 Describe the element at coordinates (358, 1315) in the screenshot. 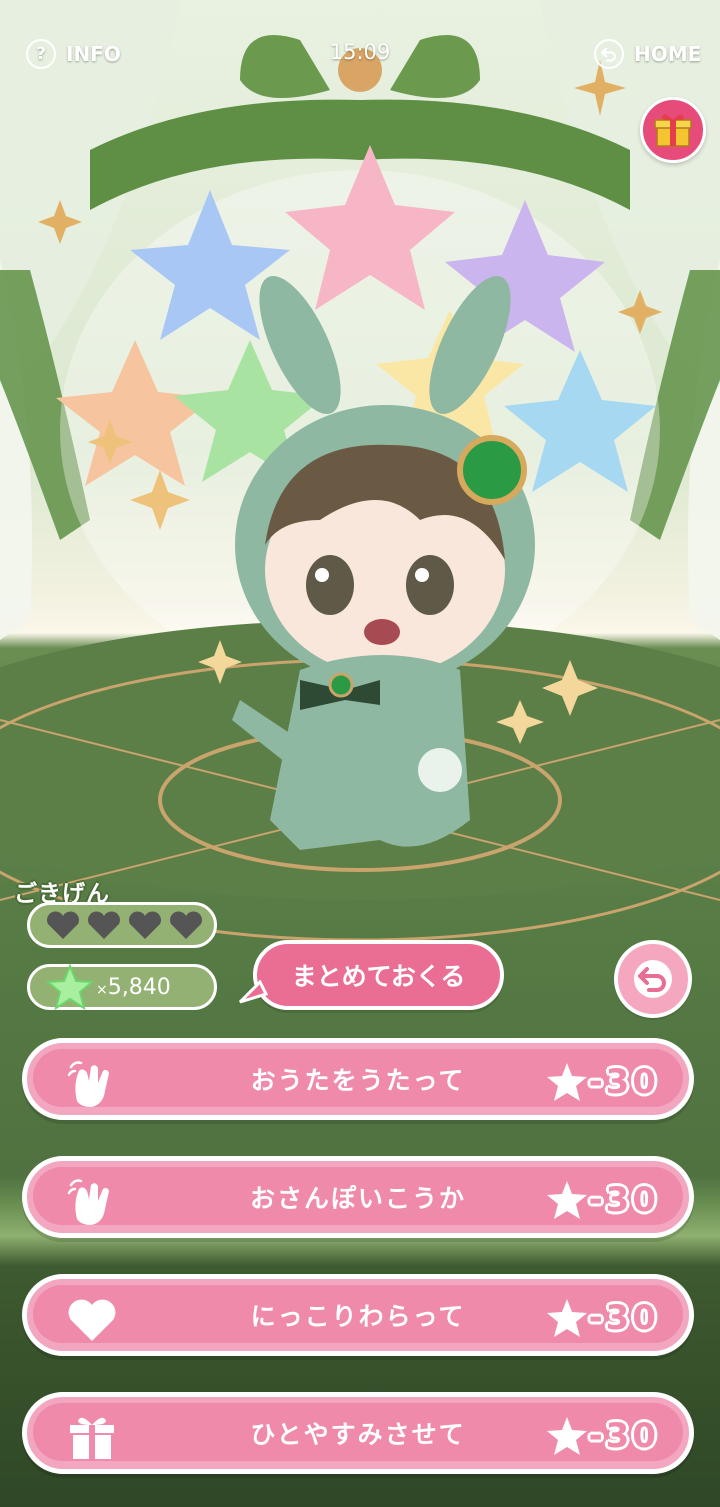

I see `action-button-smile: にっこりわらって -30` at that location.